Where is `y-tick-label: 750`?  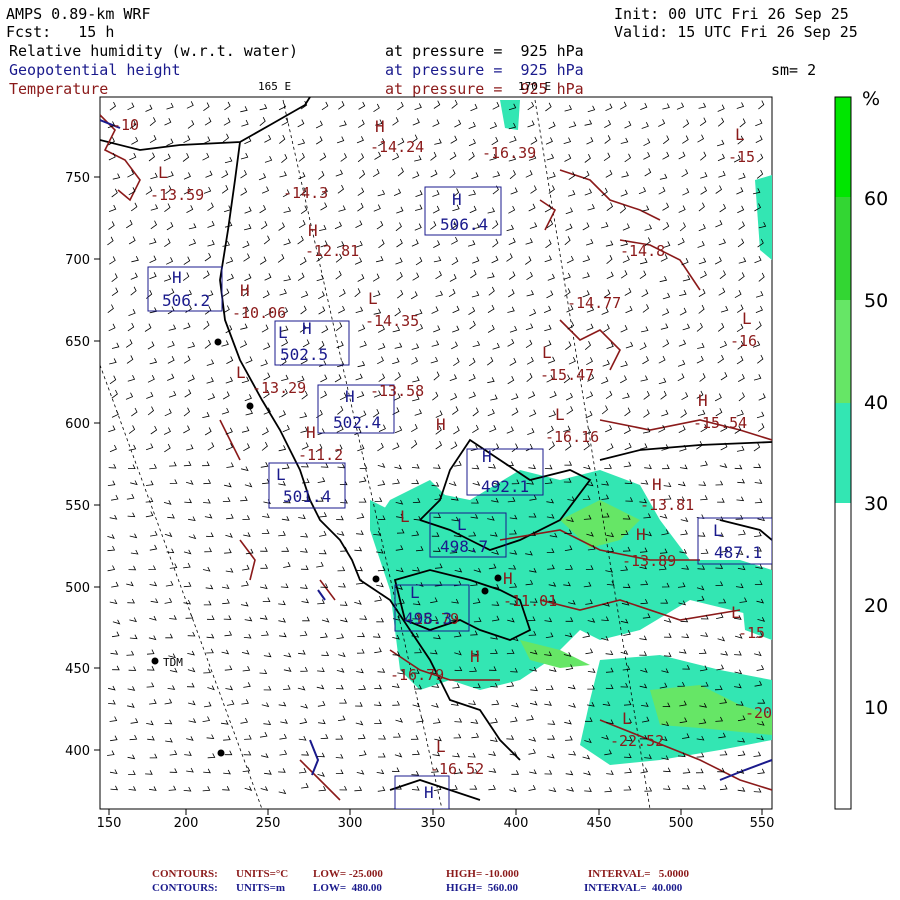
y-tick-label: 750 is located at coordinates (77, 178).